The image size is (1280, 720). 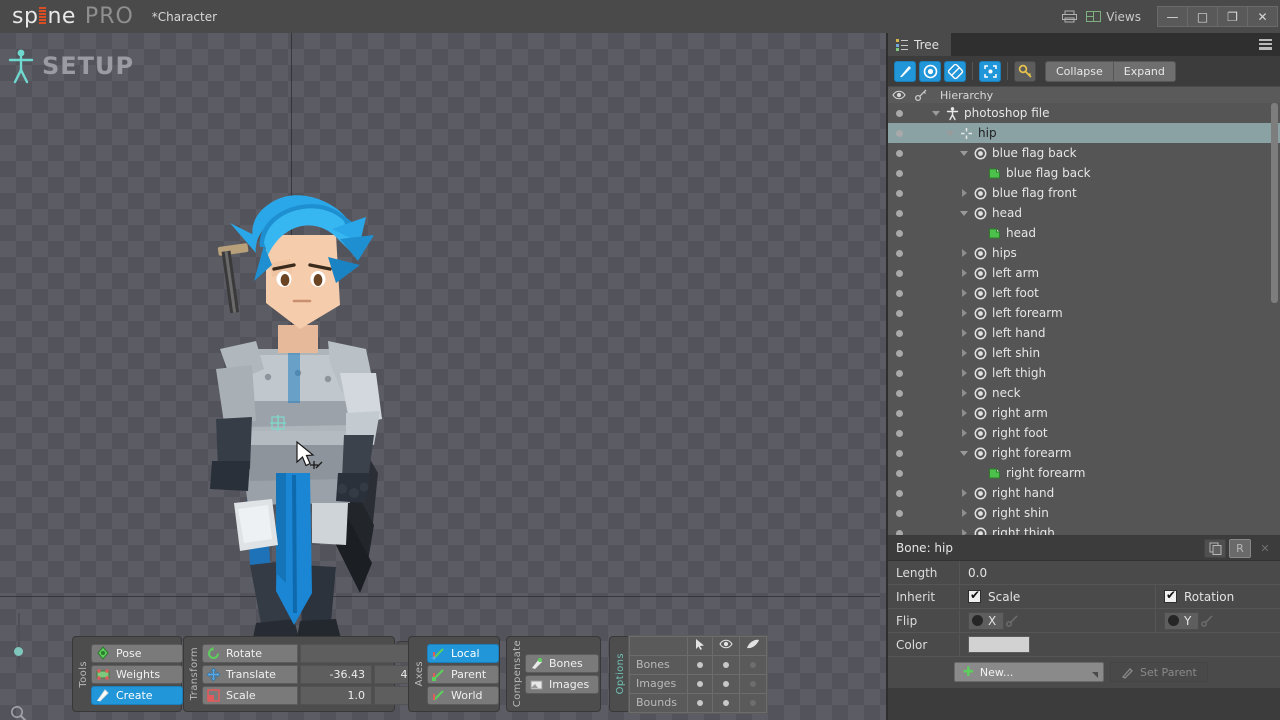 What do you see at coordinates (1084, 293) in the screenshot?
I see `tree-row-left-foot: left foot` at bounding box center [1084, 293].